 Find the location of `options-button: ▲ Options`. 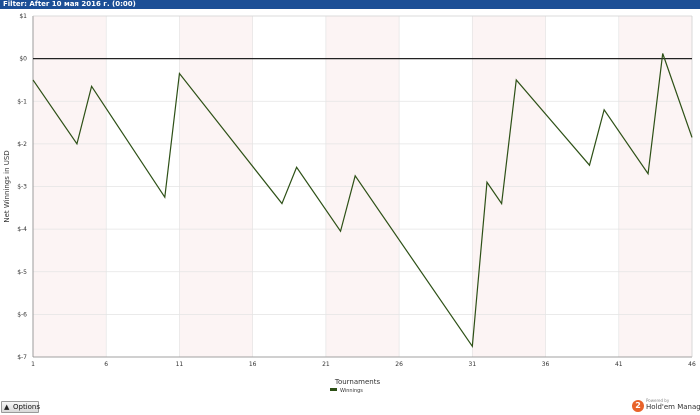

options-button: ▲ Options is located at coordinates (21, 407).